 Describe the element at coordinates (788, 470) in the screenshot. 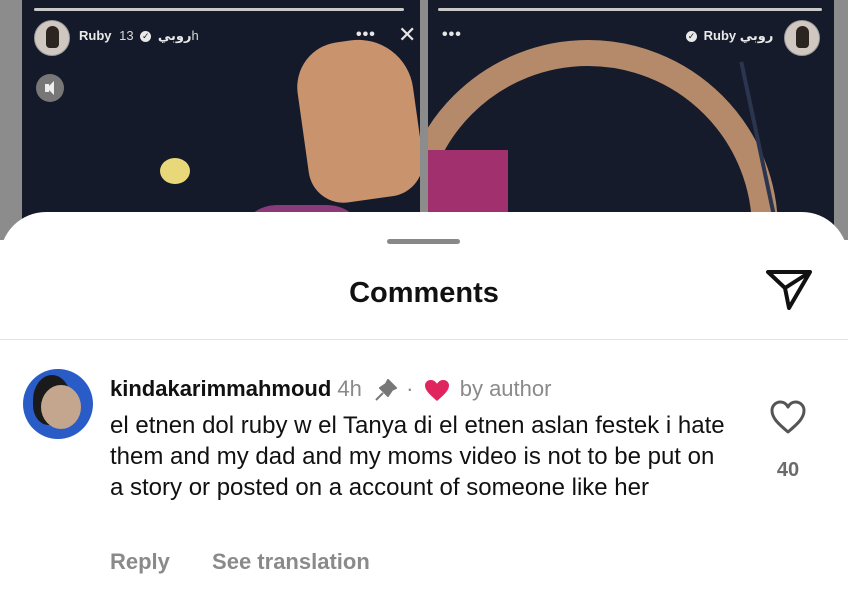

I see `like-count: 40` at that location.